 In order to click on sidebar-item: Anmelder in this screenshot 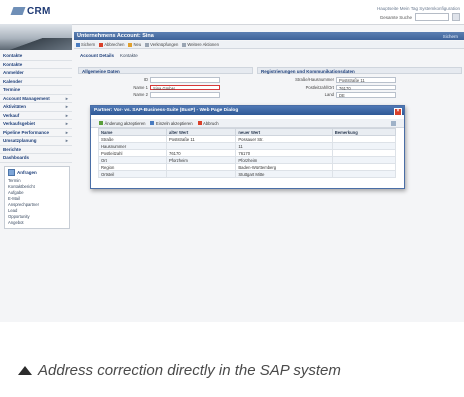, I will do `click(36, 73)`.